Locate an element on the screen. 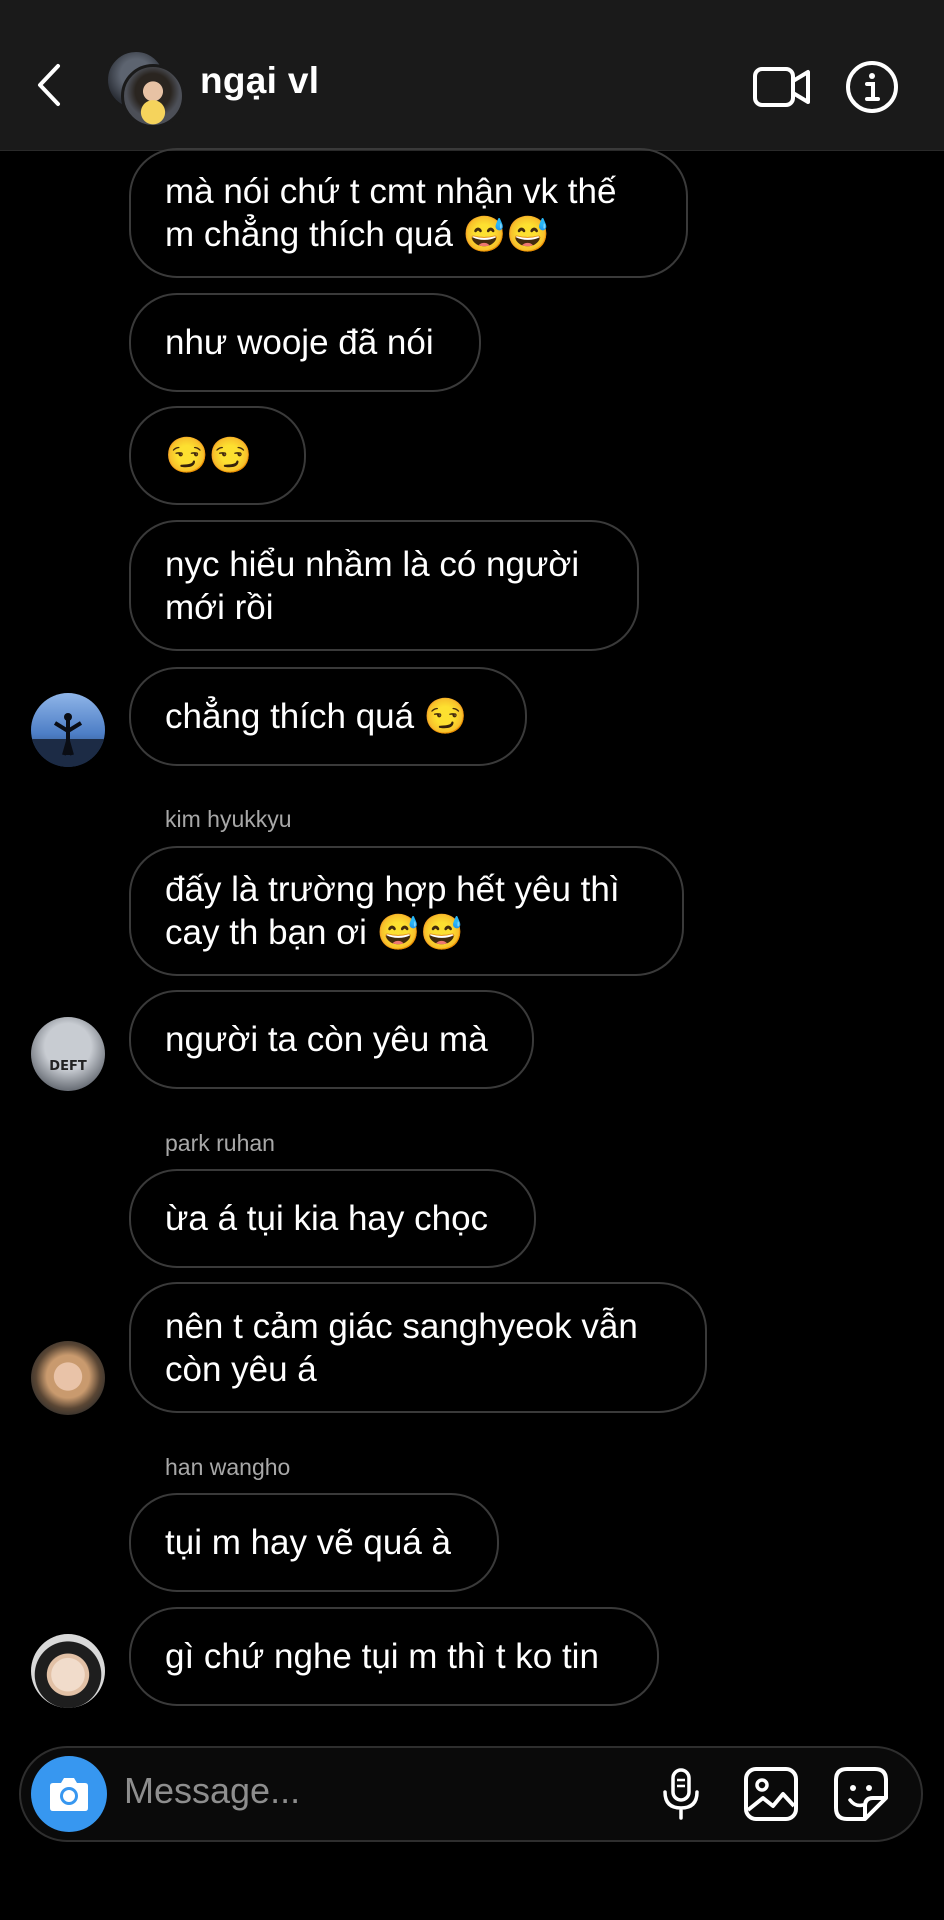  photo-gallery-icon is located at coordinates (771, 1794).